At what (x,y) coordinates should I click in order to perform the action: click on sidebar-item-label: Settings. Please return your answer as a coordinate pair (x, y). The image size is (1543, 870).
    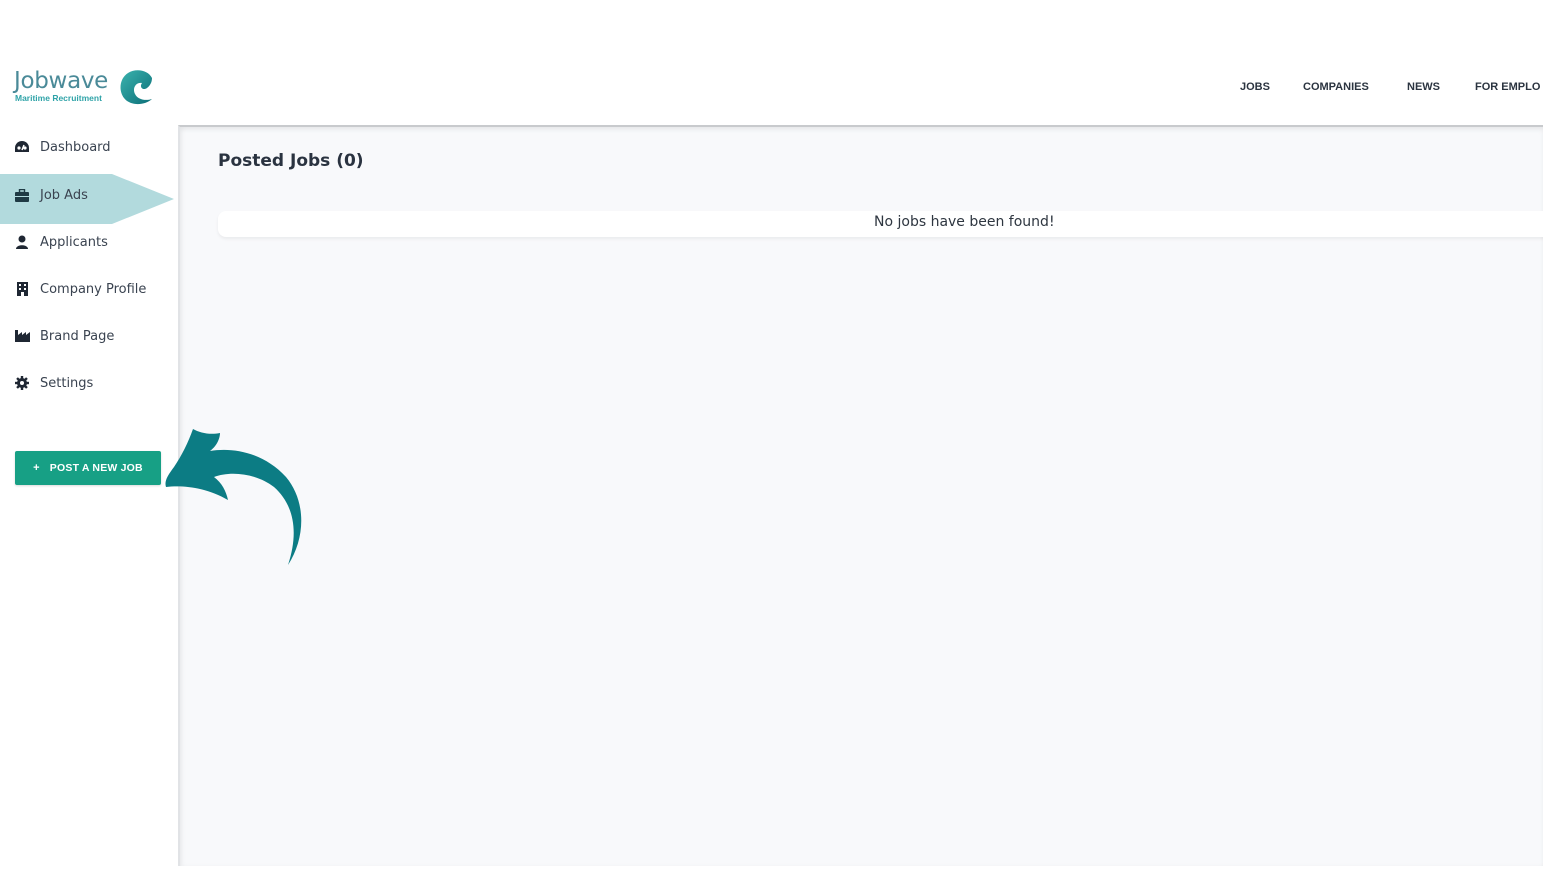
    Looking at the image, I should click on (67, 383).